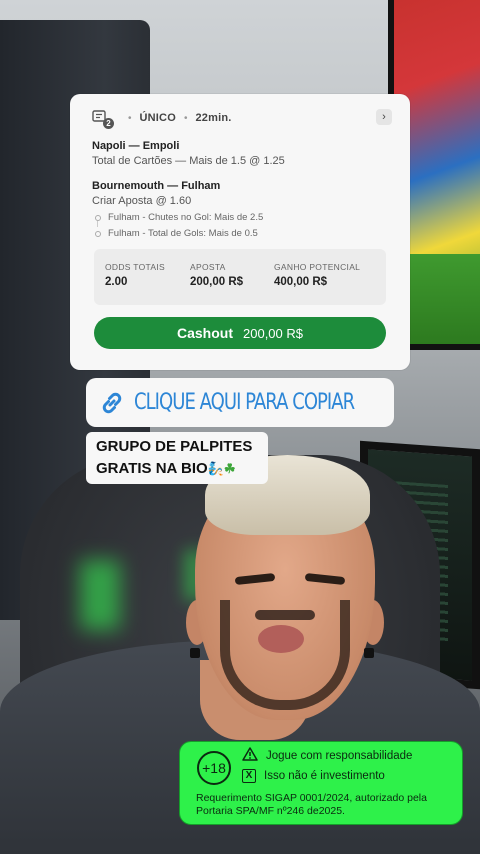 The height and width of the screenshot is (854, 480). I want to click on match-teams: Bournemouth — Fulham, so click(156, 186).